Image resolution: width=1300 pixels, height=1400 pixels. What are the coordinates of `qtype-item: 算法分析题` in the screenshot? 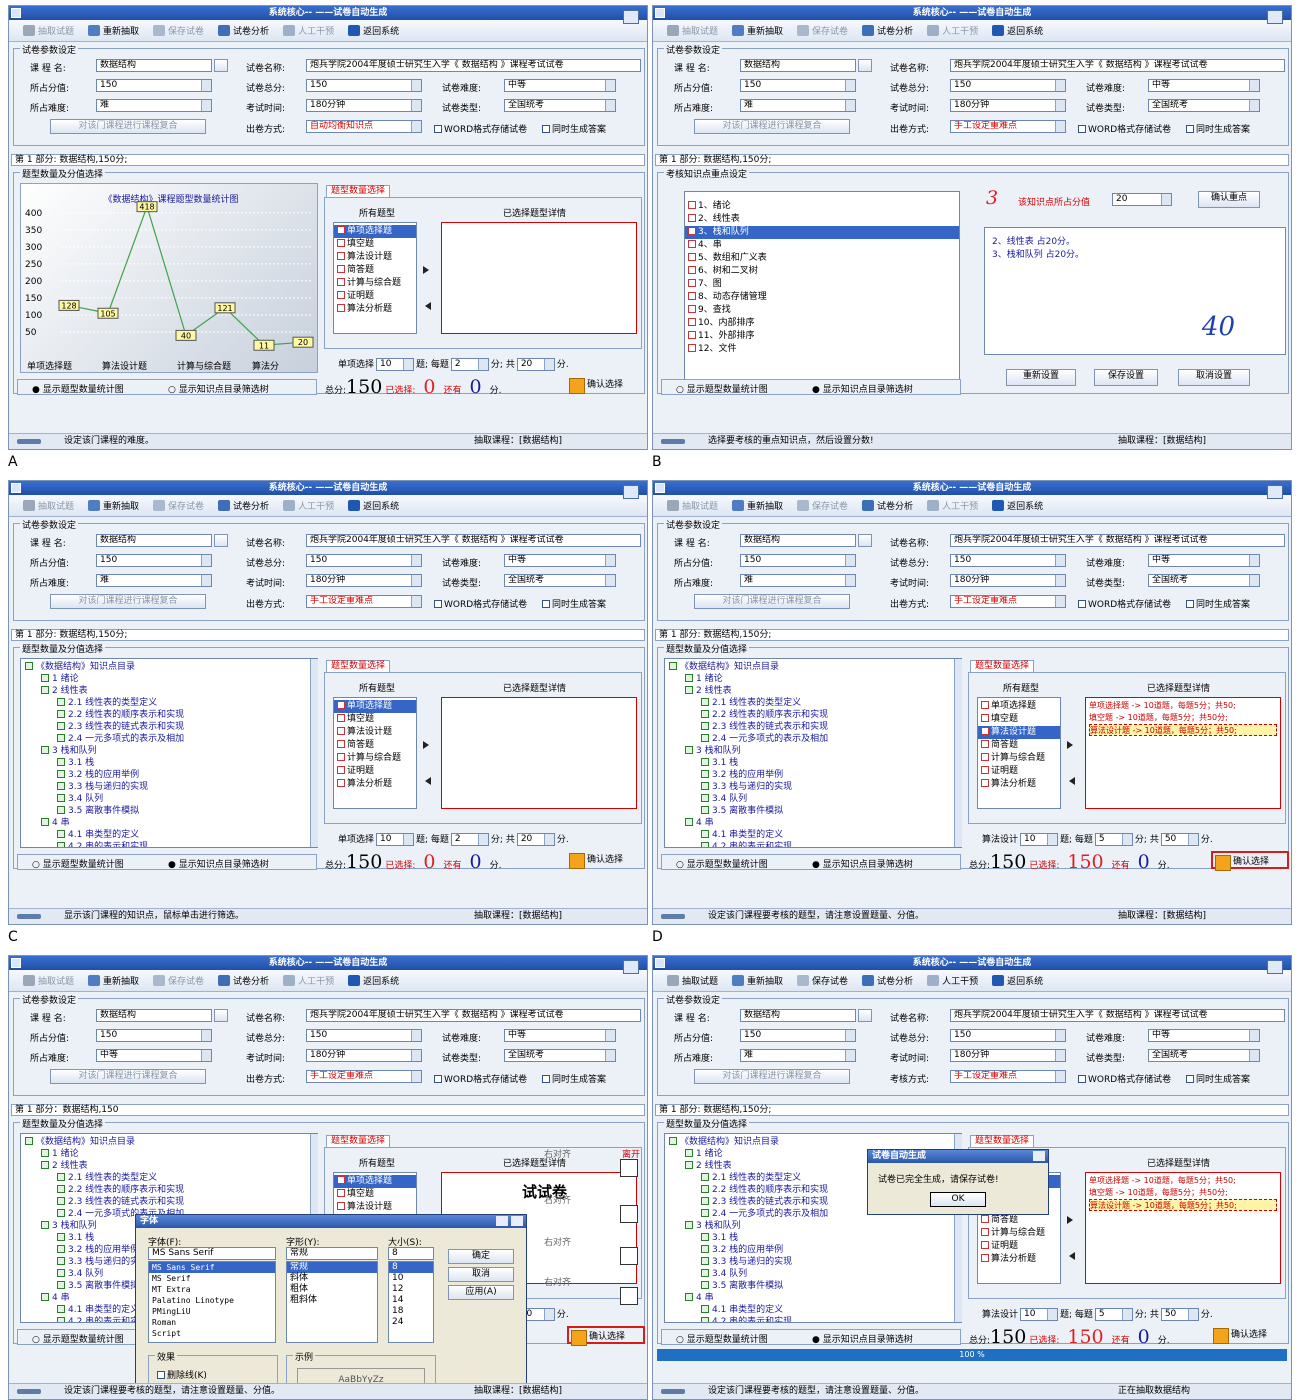 It's located at (1019, 784).